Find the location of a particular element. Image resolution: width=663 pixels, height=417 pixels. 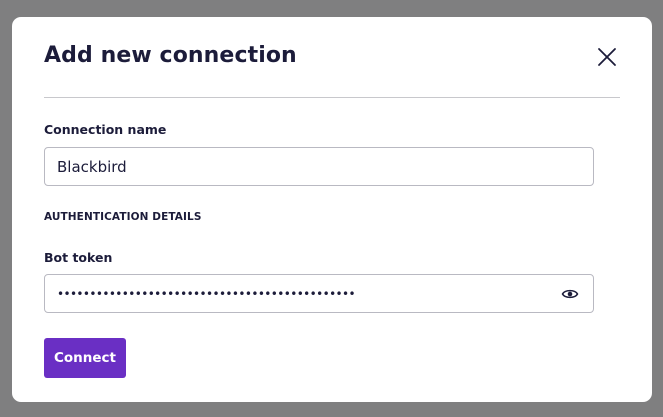

authentication-details-heading: AUTHENTICATION DETAILS is located at coordinates (123, 217).